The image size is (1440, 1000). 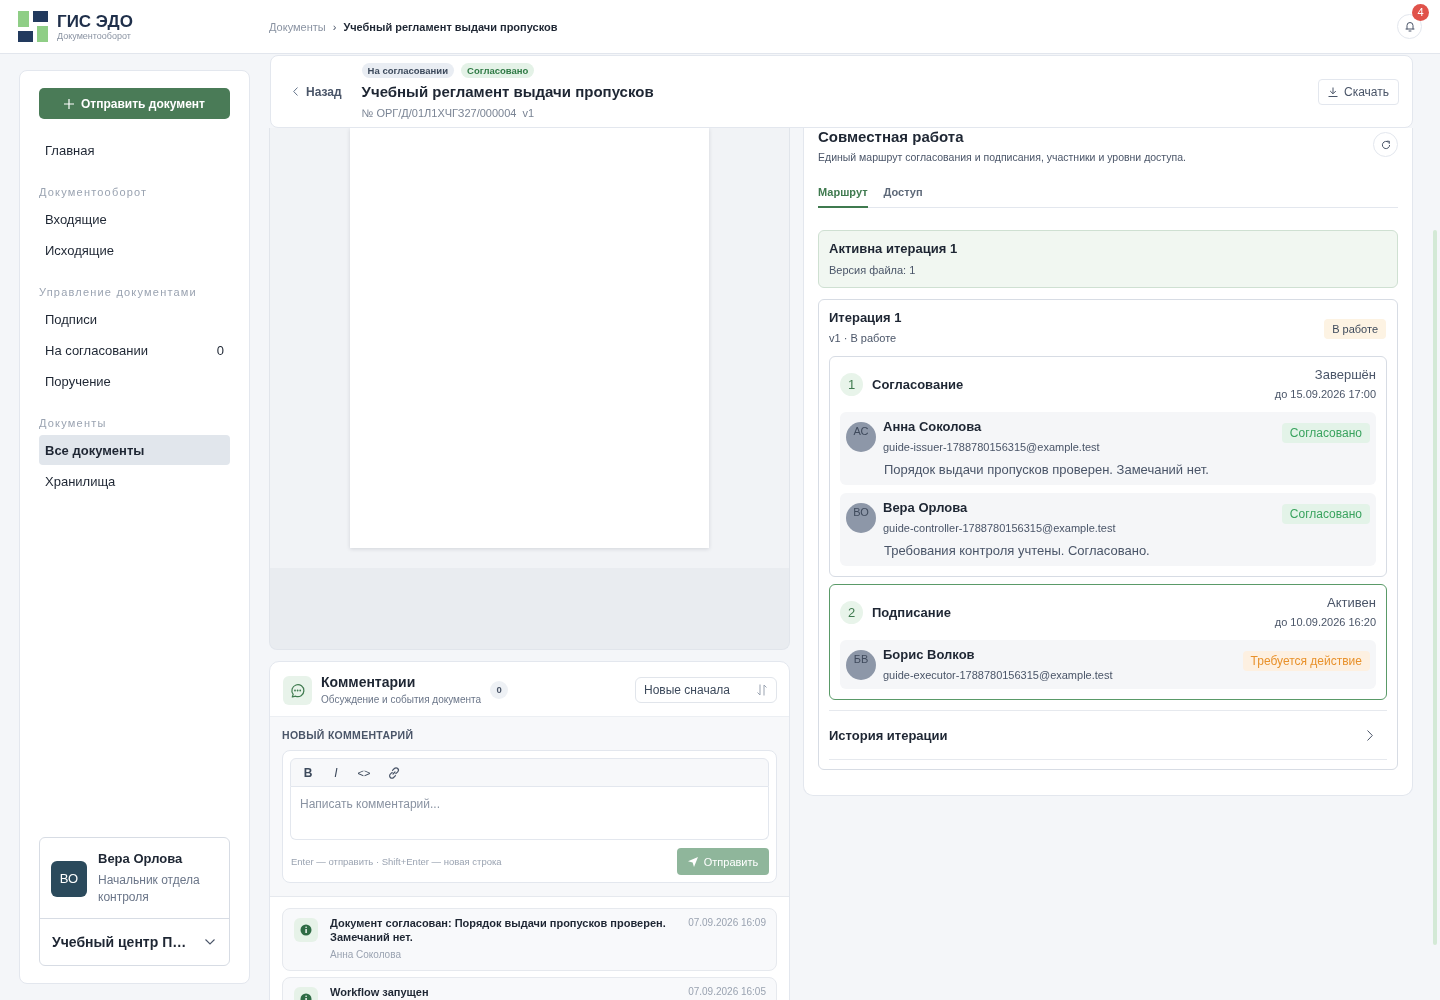 I want to click on info-icon, so click(x=306, y=930).